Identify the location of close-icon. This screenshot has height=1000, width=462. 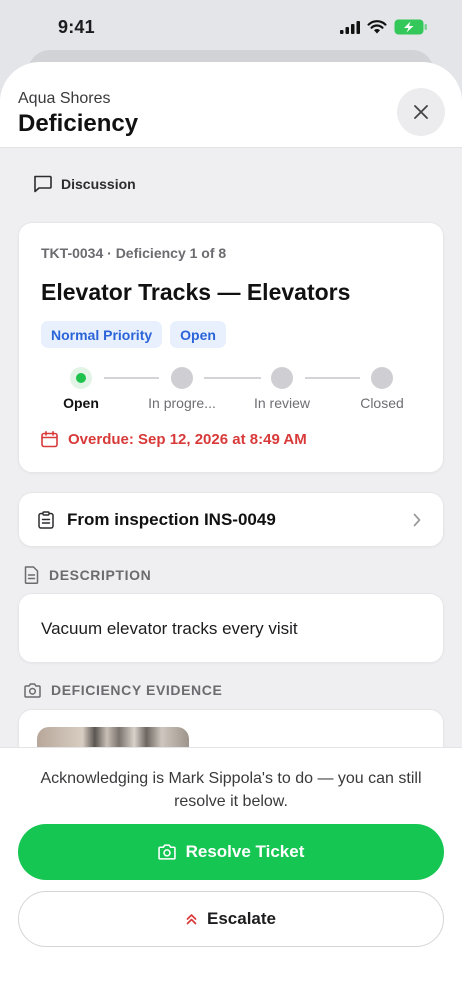
(421, 112).